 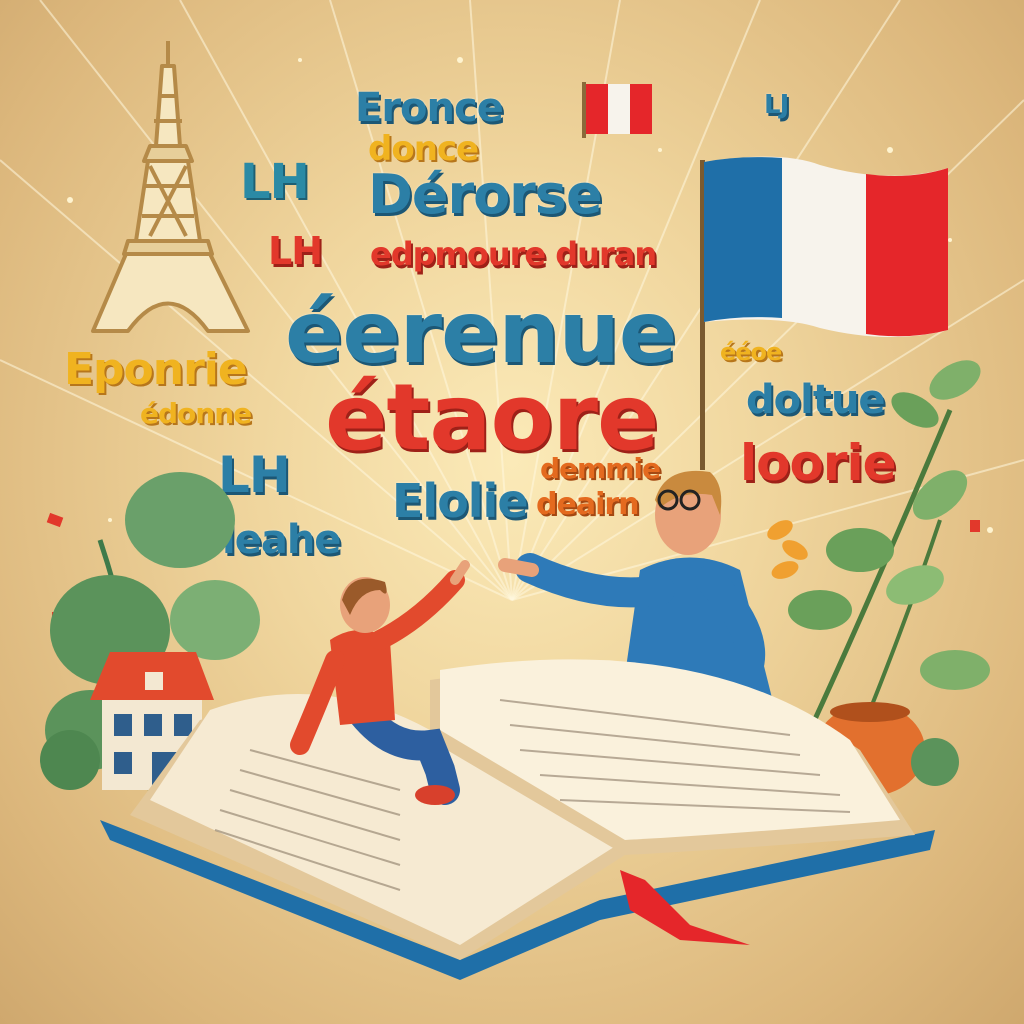 What do you see at coordinates (170, 187) in the screenshot?
I see `eiffel-tower-icon` at bounding box center [170, 187].